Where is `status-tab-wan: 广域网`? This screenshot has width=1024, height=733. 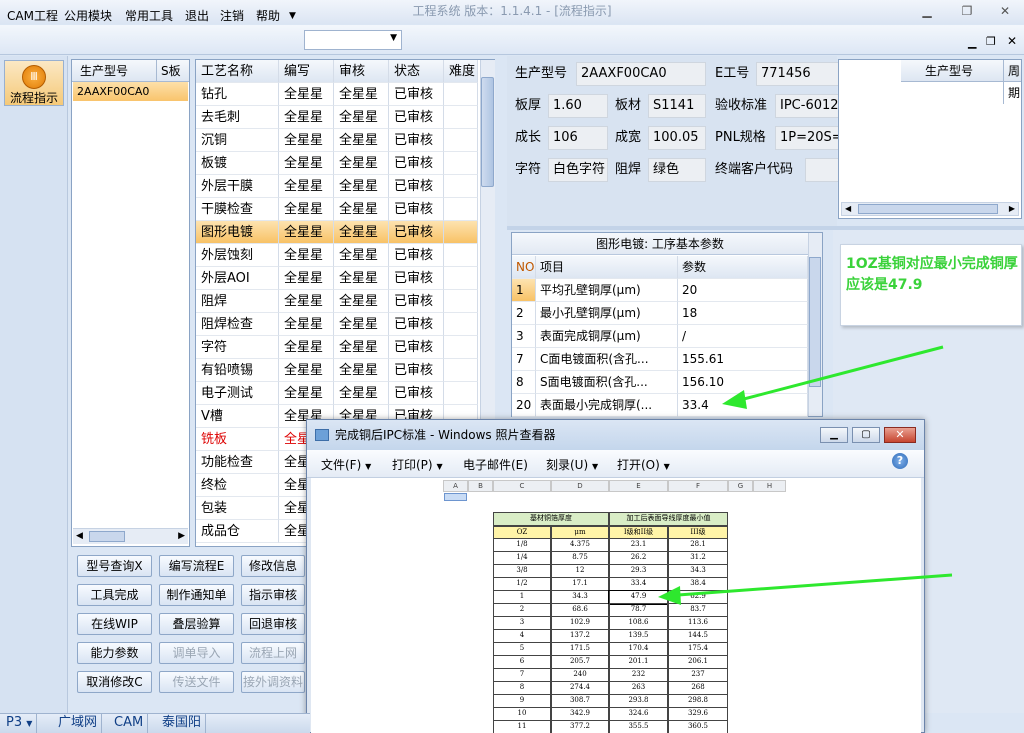
status-tab-wan: 广域网 is located at coordinates (78, 723).